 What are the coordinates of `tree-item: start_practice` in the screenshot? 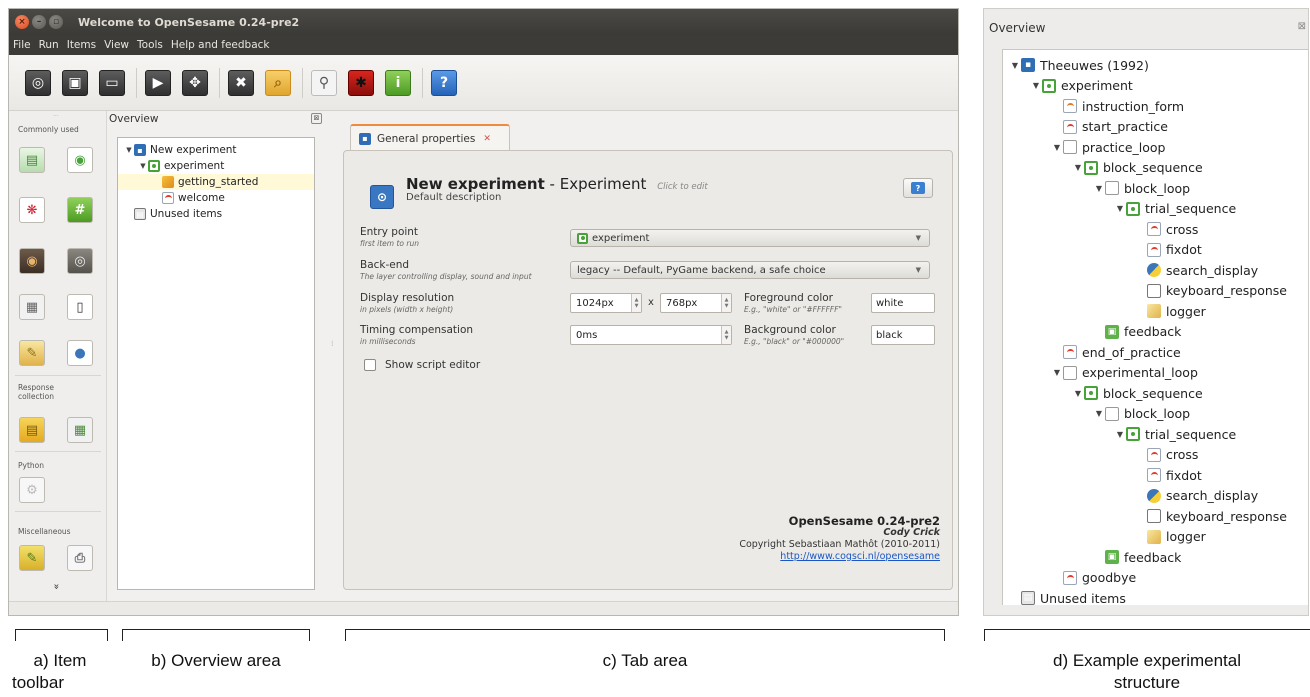 It's located at (1155, 127).